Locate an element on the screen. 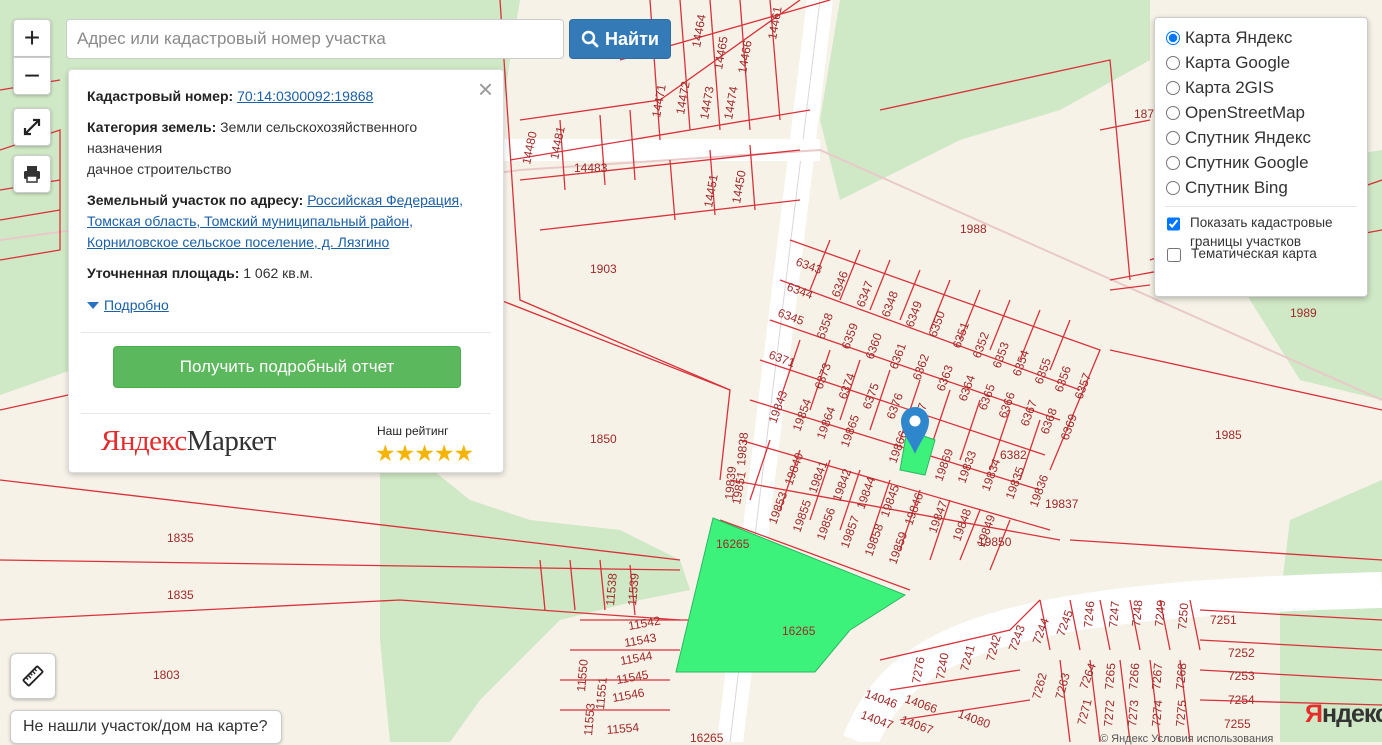  layer-option-label: OpenStreetMap is located at coordinates (1245, 112).